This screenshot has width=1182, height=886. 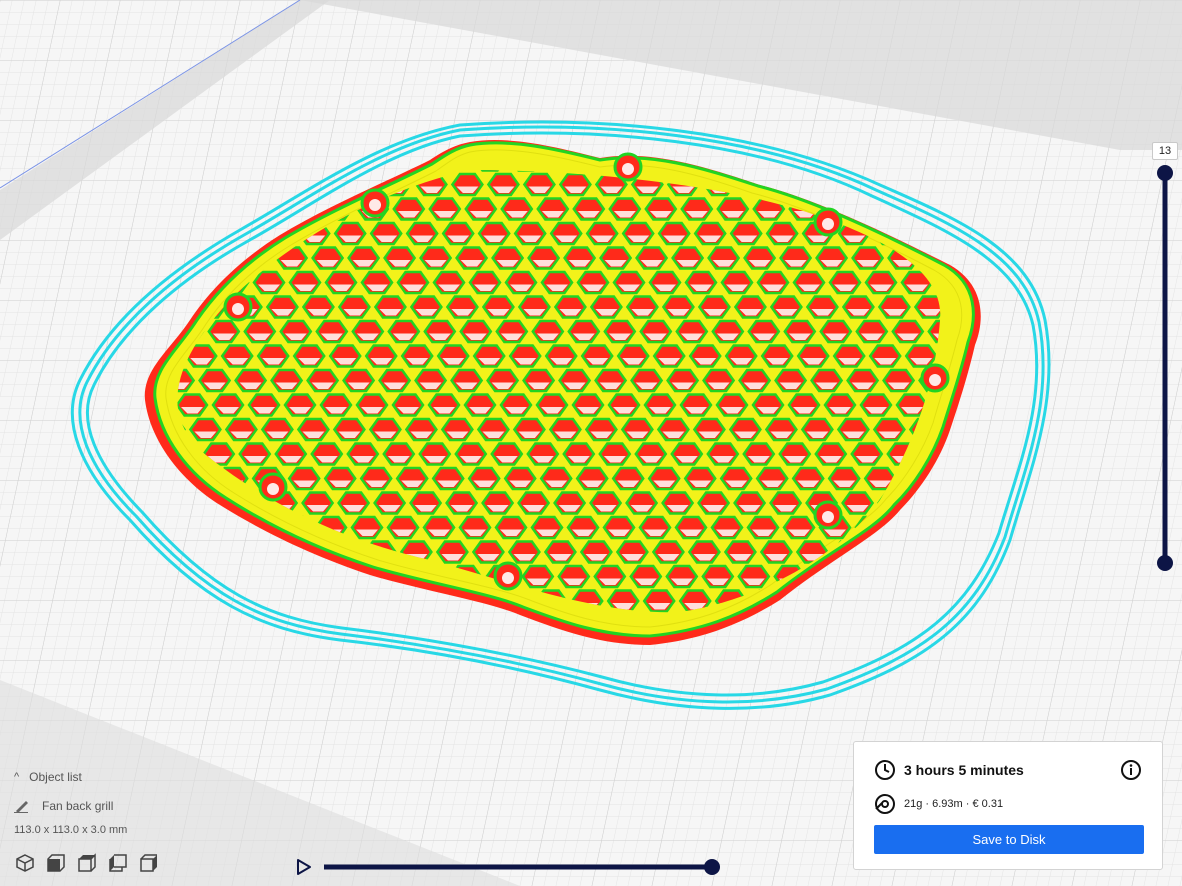 What do you see at coordinates (1131, 770) in the screenshot?
I see `info-icon` at bounding box center [1131, 770].